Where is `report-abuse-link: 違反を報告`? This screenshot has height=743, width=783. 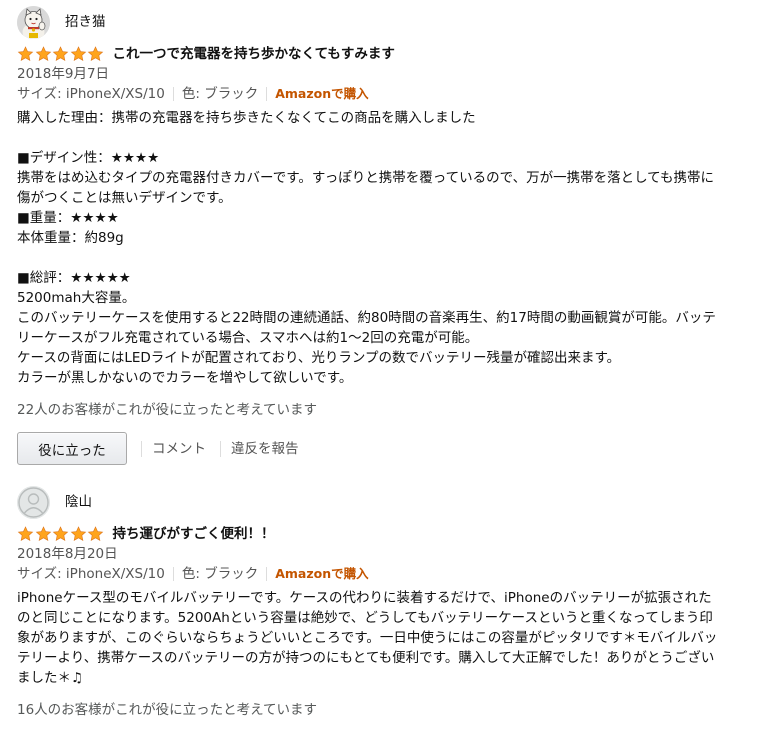 report-abuse-link: 違反を報告 is located at coordinates (265, 449).